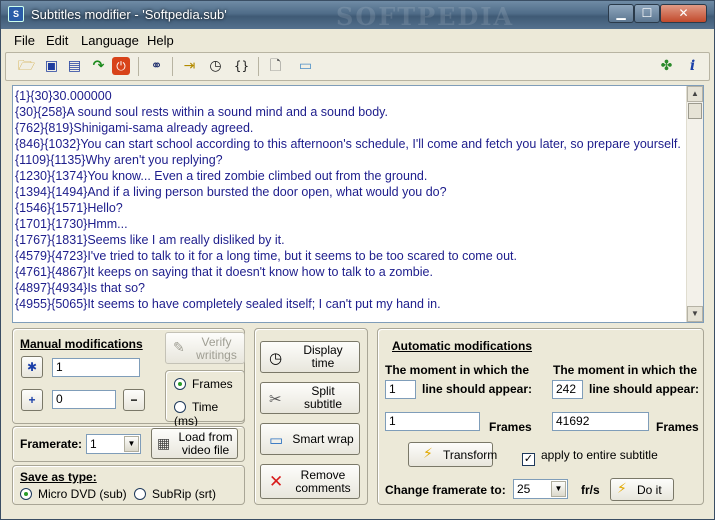 The image size is (715, 520). Describe the element at coordinates (357, 66) in the screenshot. I see `toolbar: 🗁 ▣ ▤ ↷ ⏻ ⚭ ⇥ ◷ {} 🗋 ▭ ✤ i` at that location.